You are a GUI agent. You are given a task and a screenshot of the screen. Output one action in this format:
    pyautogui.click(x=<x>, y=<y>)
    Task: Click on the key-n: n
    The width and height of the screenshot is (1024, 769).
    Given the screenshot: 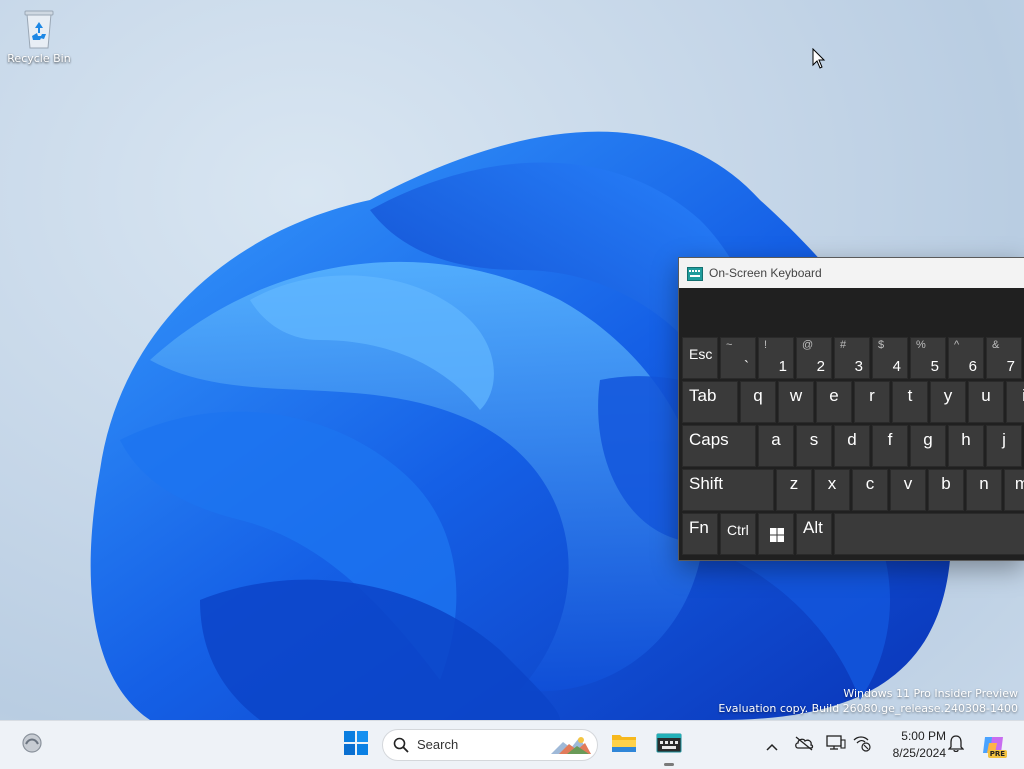 What is the action you would take?
    pyautogui.click(x=984, y=490)
    